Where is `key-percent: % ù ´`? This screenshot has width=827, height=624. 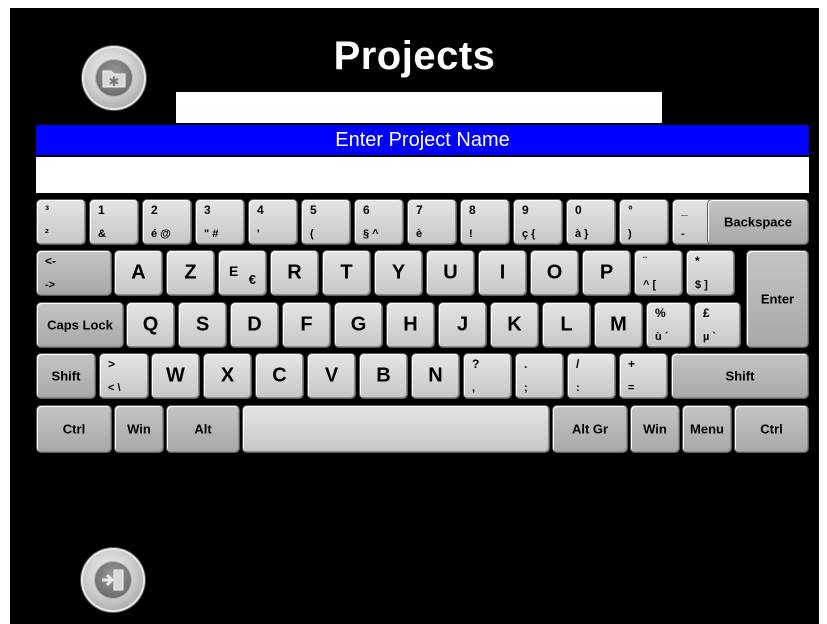 key-percent: % ù ´ is located at coordinates (668, 325).